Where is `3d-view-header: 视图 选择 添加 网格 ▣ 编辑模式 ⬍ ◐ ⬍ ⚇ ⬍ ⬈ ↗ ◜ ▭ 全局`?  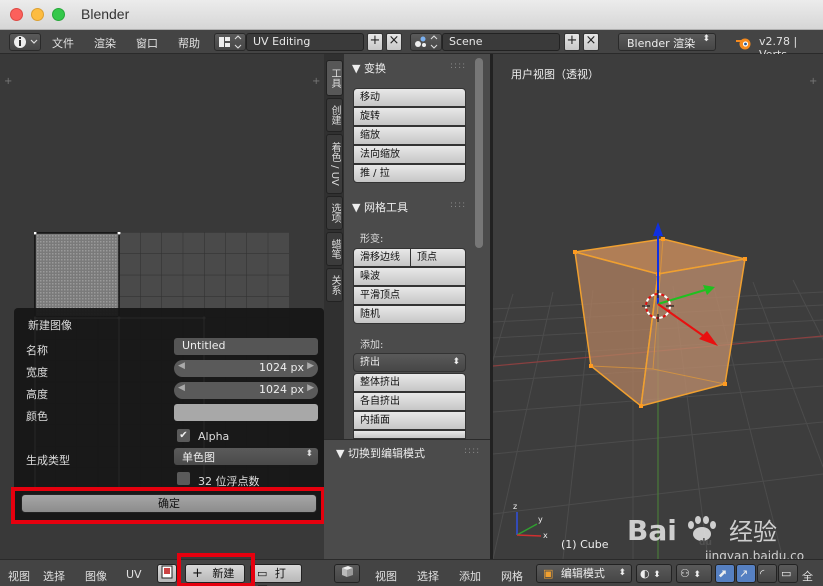 3d-view-header: 视图 选择 添加 网格 ▣ 编辑模式 ⬍ ◐ ⬍ ⚇ ⬍ ⬈ ↗ ◜ ▭ 全局 is located at coordinates (573, 572).